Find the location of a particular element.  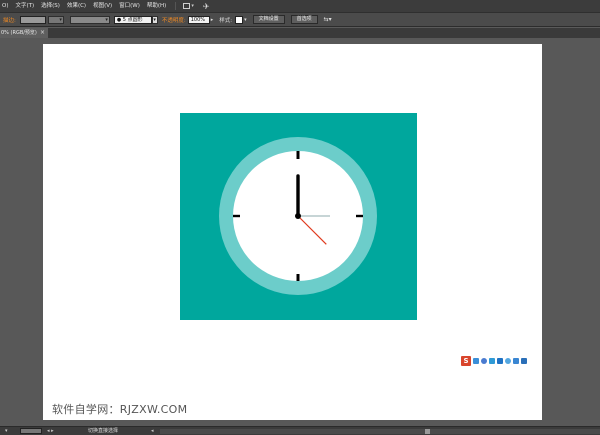

zoom-arrow-icon: ▾ is located at coordinates (6, 431).